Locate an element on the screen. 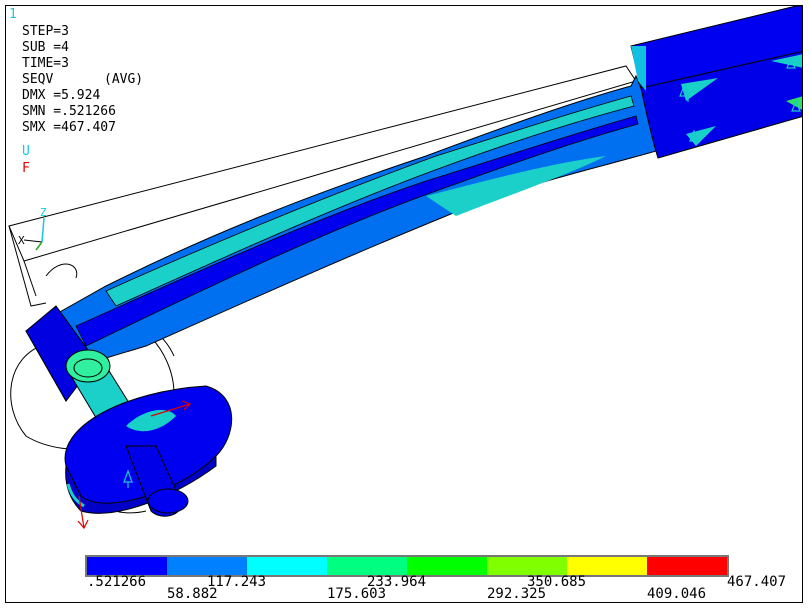 This screenshot has width=810, height=610. legend-label-lower: 467.407 is located at coordinates (757, 582).